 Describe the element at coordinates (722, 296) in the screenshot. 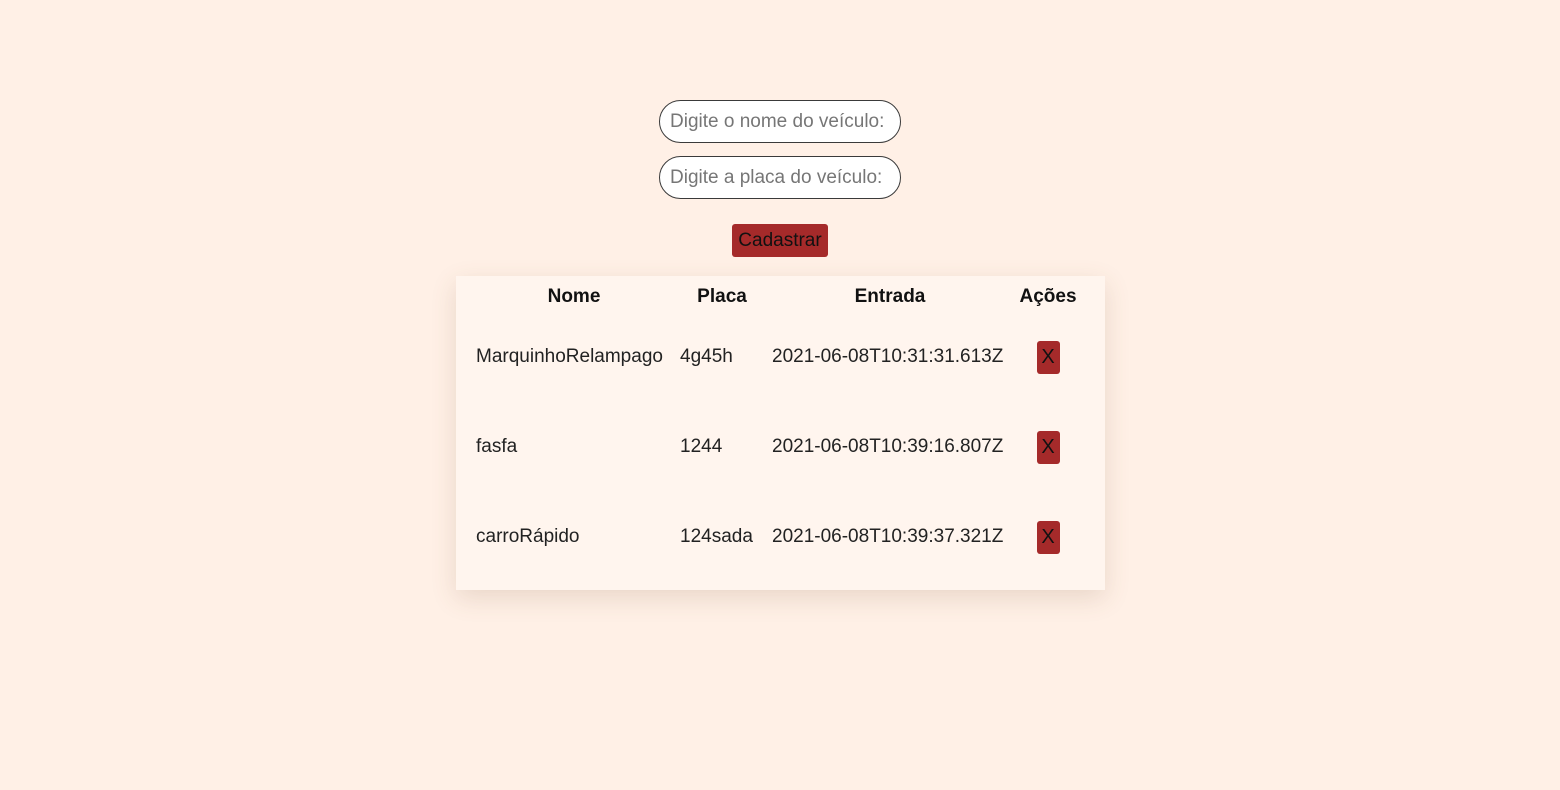

I see `header-placa: Placa` at that location.